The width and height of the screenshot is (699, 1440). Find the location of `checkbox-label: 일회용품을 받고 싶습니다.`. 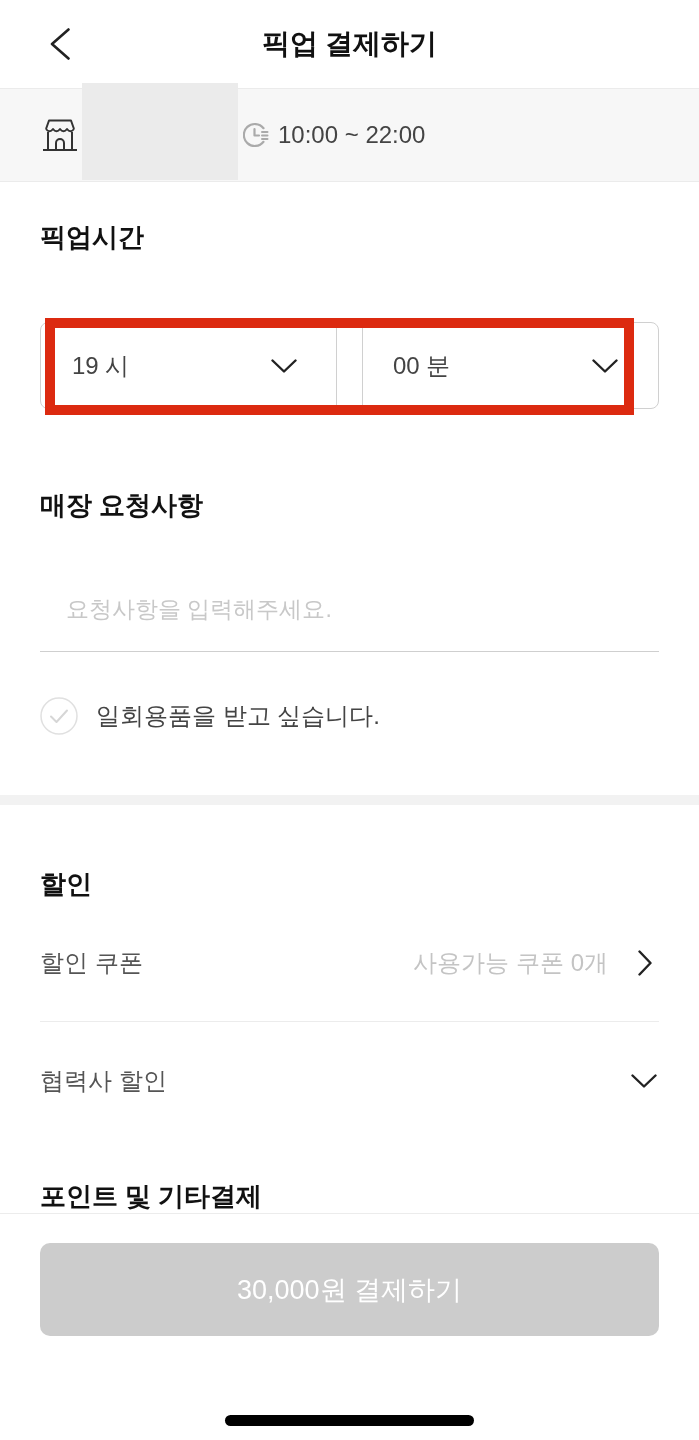

checkbox-label: 일회용품을 받고 싶습니다. is located at coordinates (238, 716).